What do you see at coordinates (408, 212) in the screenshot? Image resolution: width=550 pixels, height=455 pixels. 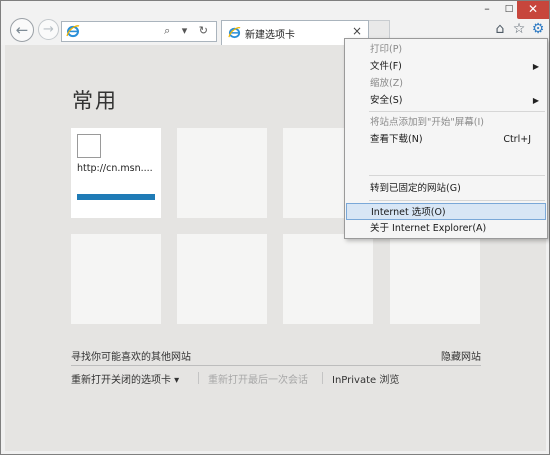 I see `menu-item-label: Internet 选项(O)` at bounding box center [408, 212].